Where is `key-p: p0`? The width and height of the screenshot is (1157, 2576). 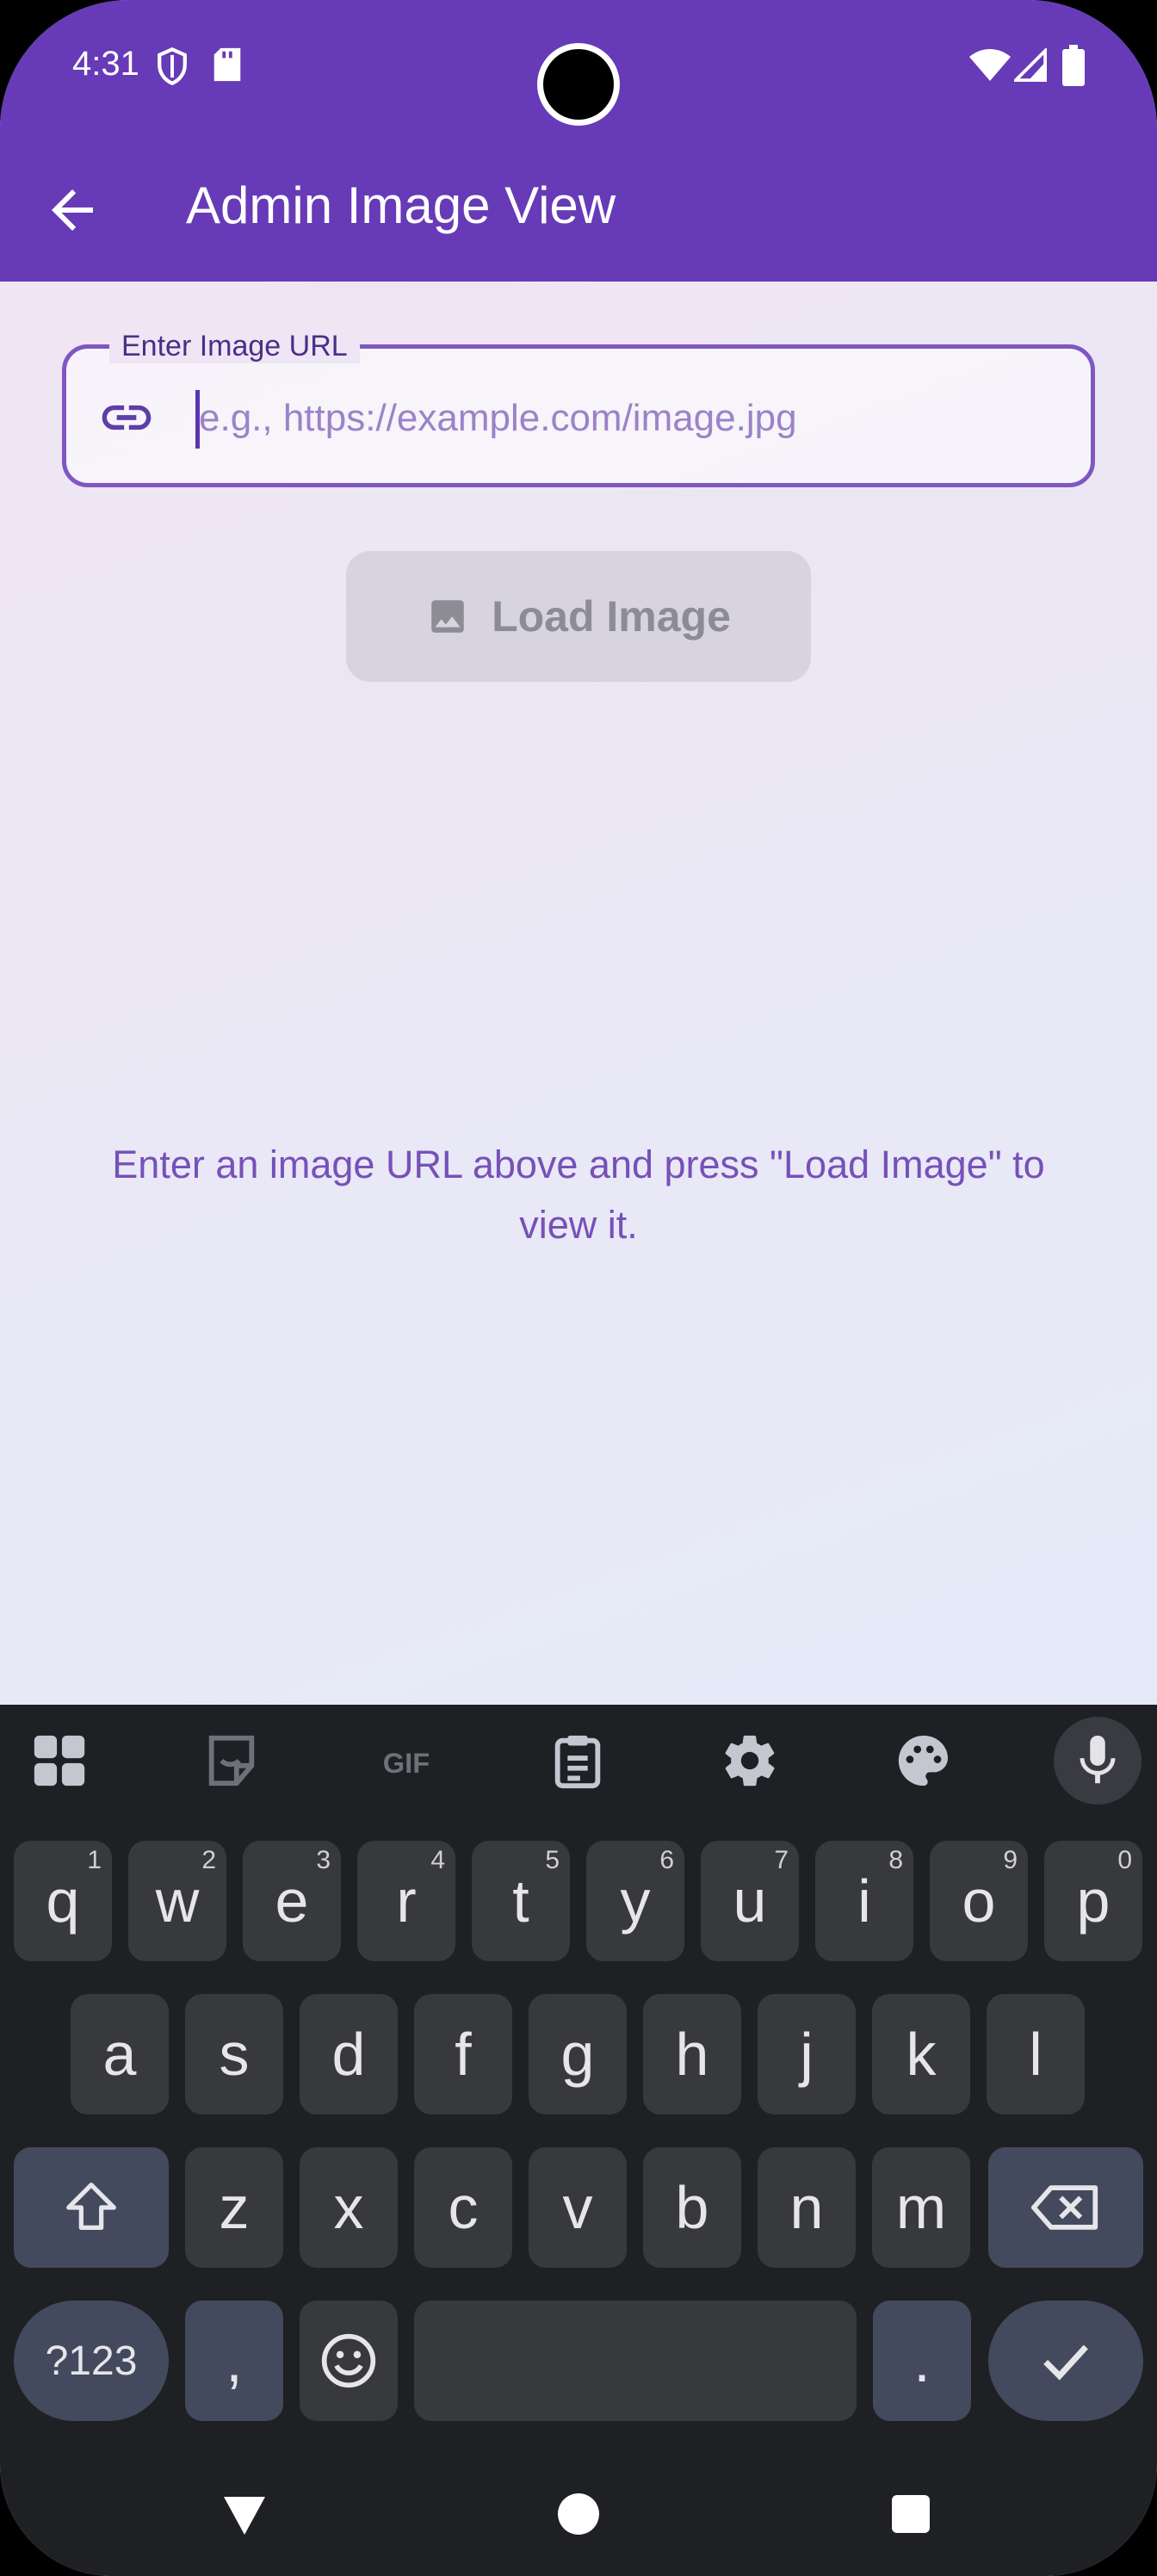 key-p: p0 is located at coordinates (1093, 1901).